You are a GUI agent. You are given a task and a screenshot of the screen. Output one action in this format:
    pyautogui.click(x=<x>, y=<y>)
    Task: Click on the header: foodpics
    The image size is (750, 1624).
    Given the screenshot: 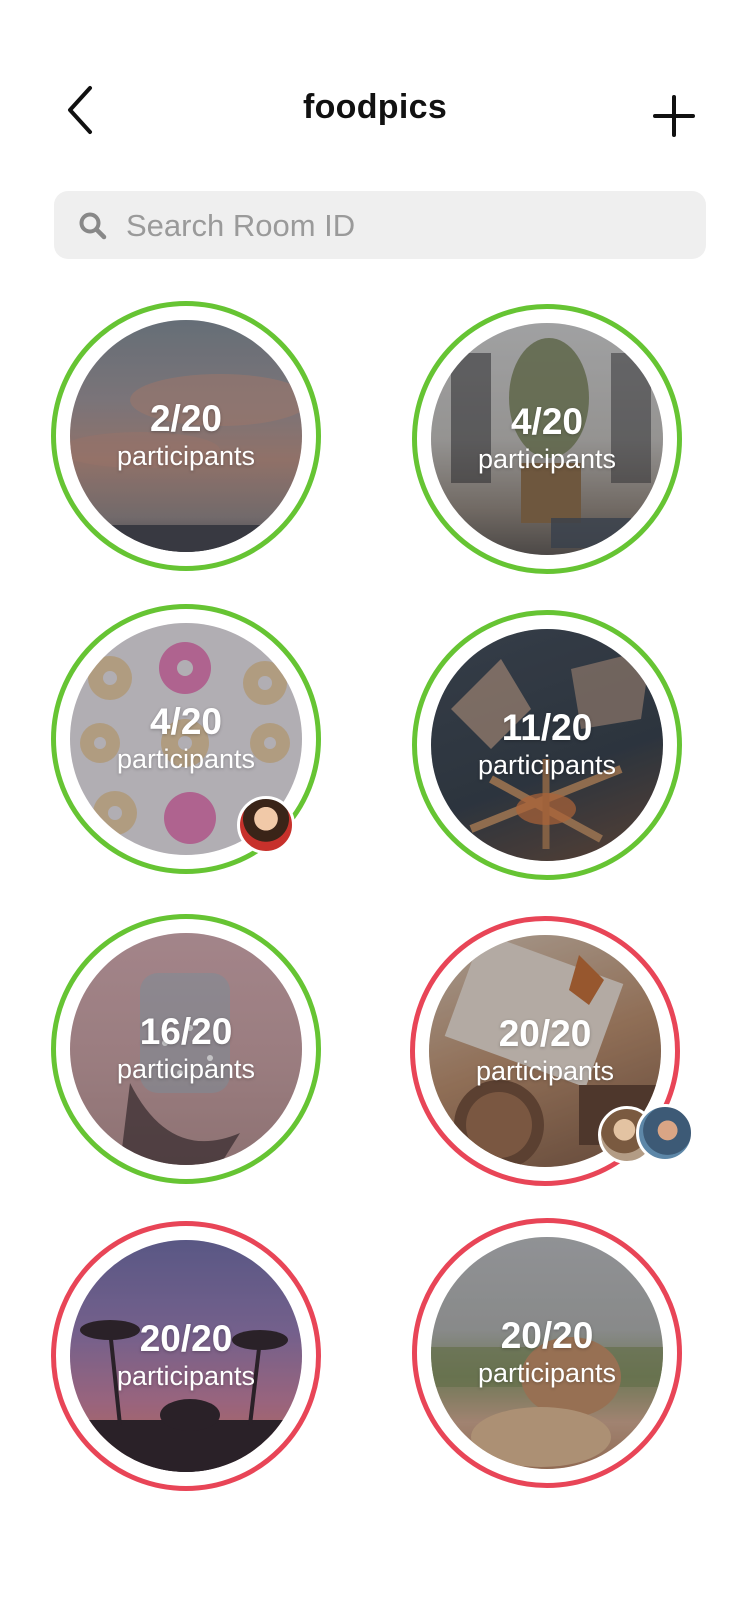 What is the action you would take?
    pyautogui.click(x=375, y=100)
    